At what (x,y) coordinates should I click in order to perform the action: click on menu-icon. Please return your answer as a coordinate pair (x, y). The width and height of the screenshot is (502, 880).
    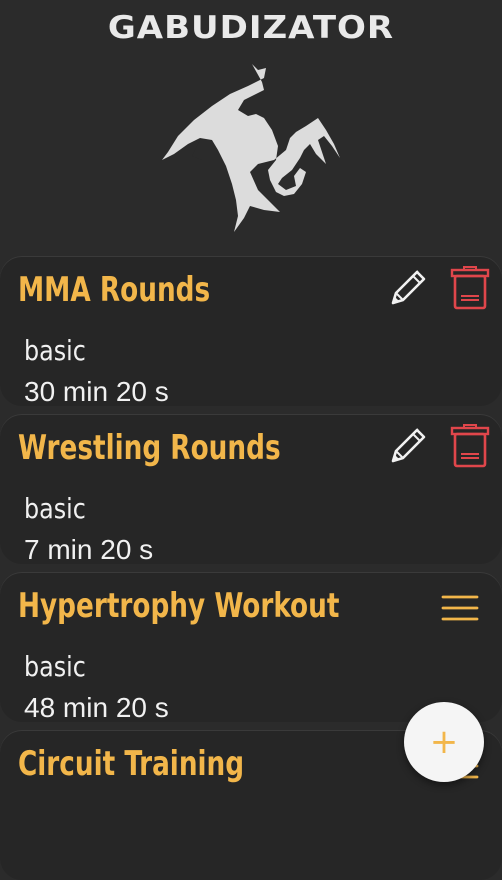
    Looking at the image, I should click on (460, 608).